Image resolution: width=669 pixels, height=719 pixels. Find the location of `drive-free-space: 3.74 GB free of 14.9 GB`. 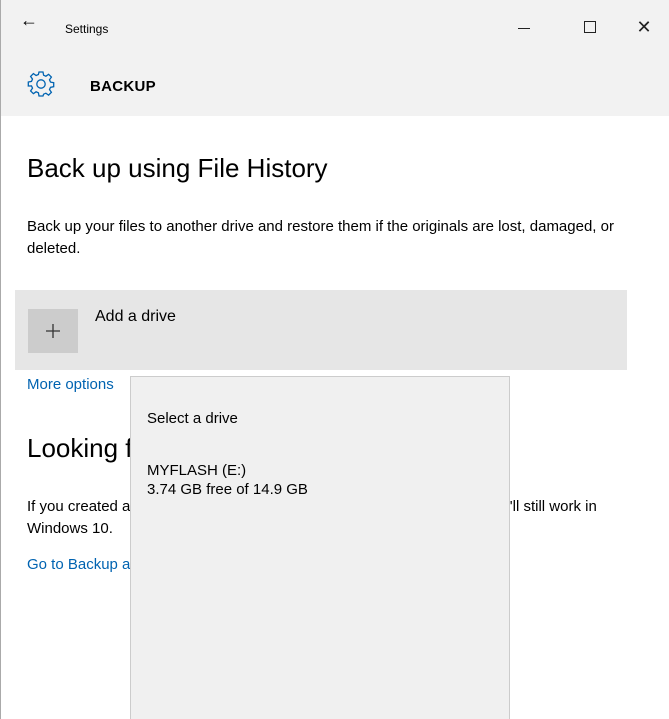

drive-free-space: 3.74 GB free of 14.9 GB is located at coordinates (227, 489).